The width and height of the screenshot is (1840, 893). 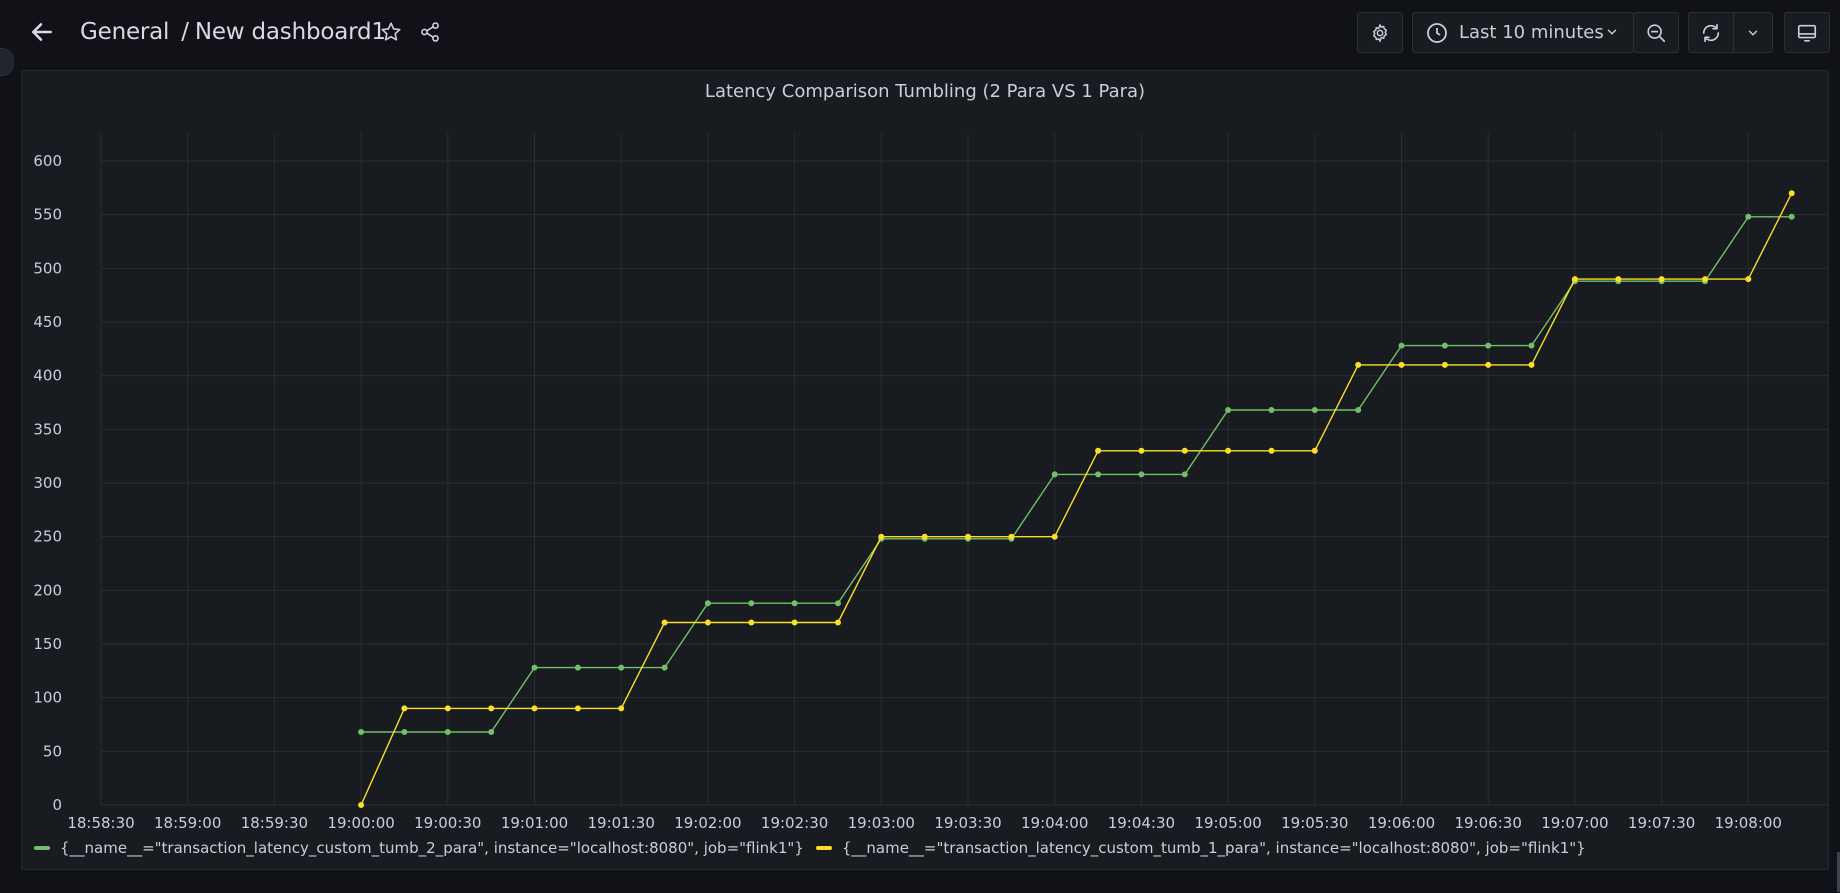 I want to click on refresh-interval-dropdown, so click(x=1753, y=32).